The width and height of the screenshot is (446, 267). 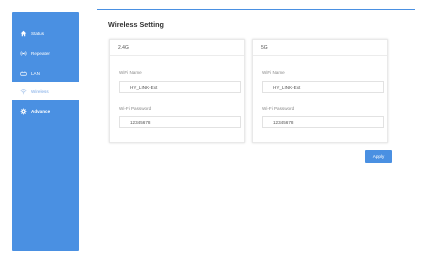 I want to click on sidebar-item-label: Wireless, so click(x=40, y=91).